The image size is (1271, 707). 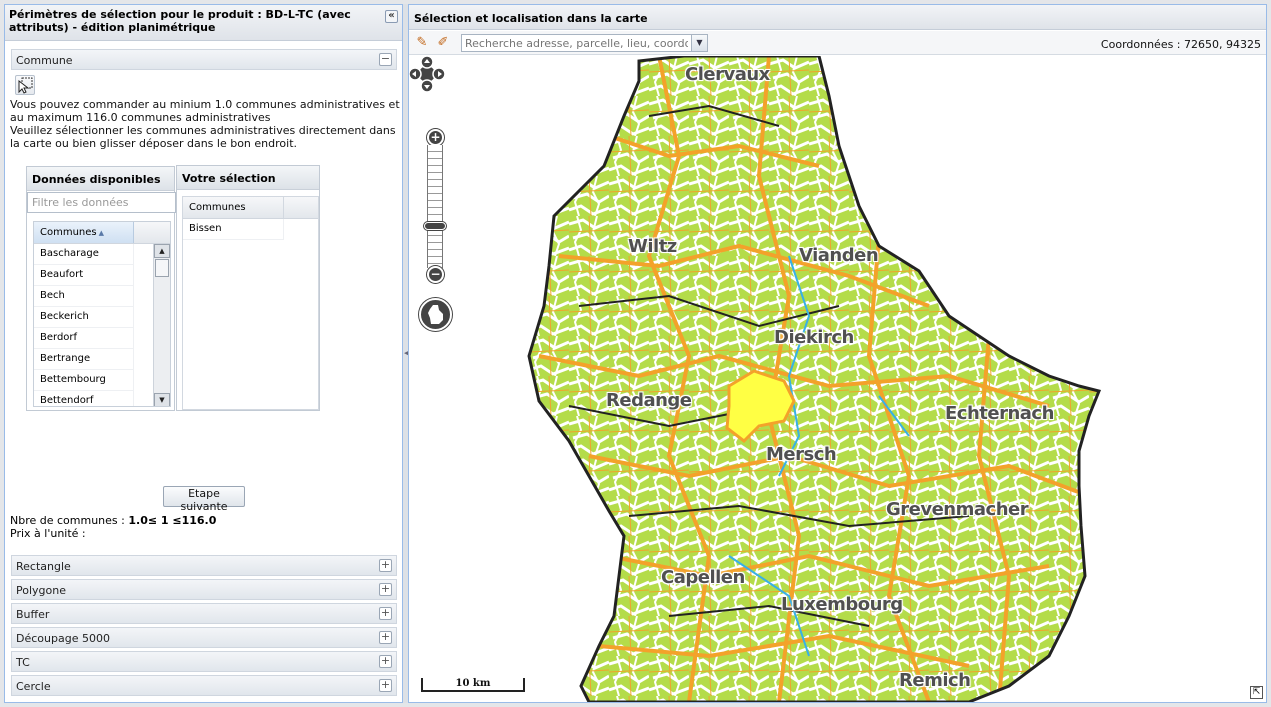 What do you see at coordinates (204, 59) in the screenshot?
I see `section-commune: Commune −` at bounding box center [204, 59].